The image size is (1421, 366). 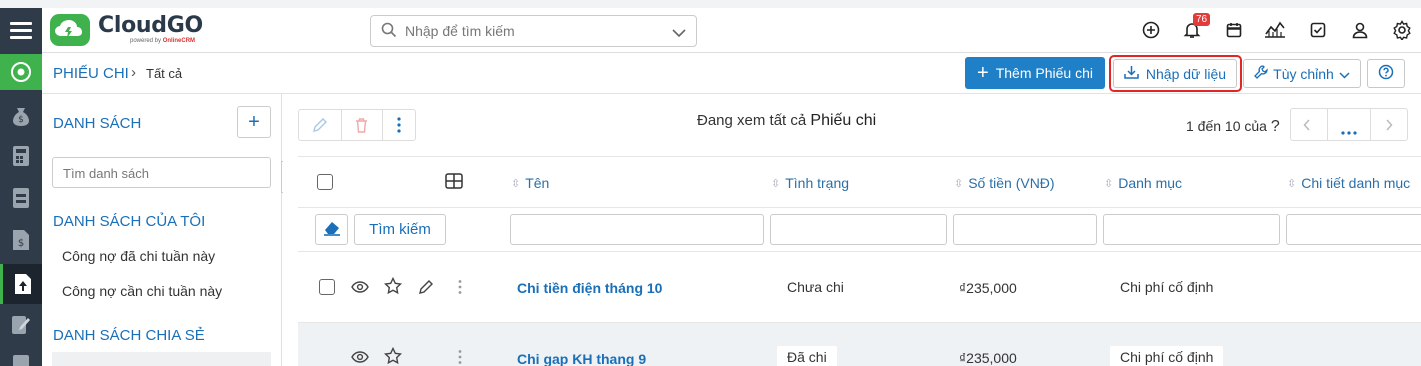 I want to click on clear-filter-button, so click(x=331, y=229).